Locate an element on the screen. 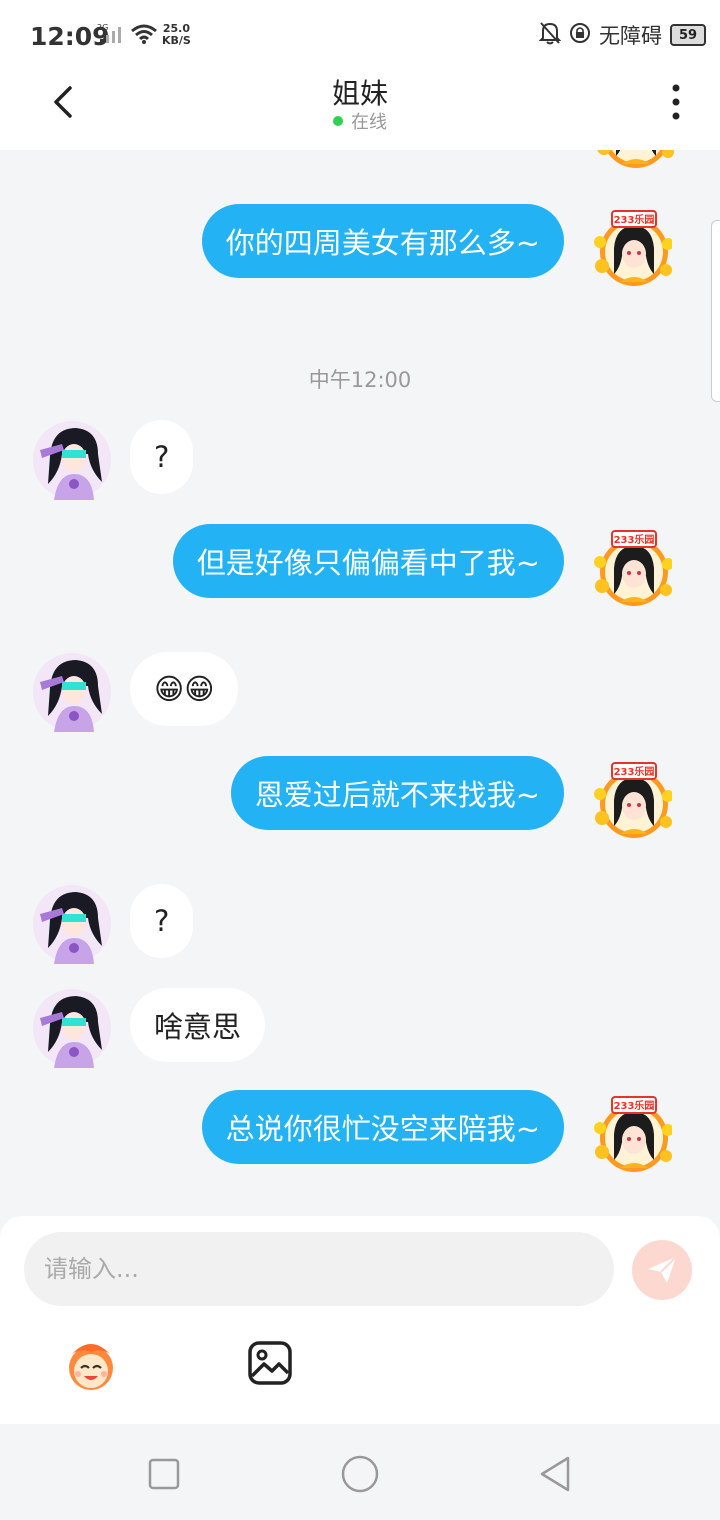 The image size is (720, 1520). back-arrow-icon is located at coordinates (64, 102).